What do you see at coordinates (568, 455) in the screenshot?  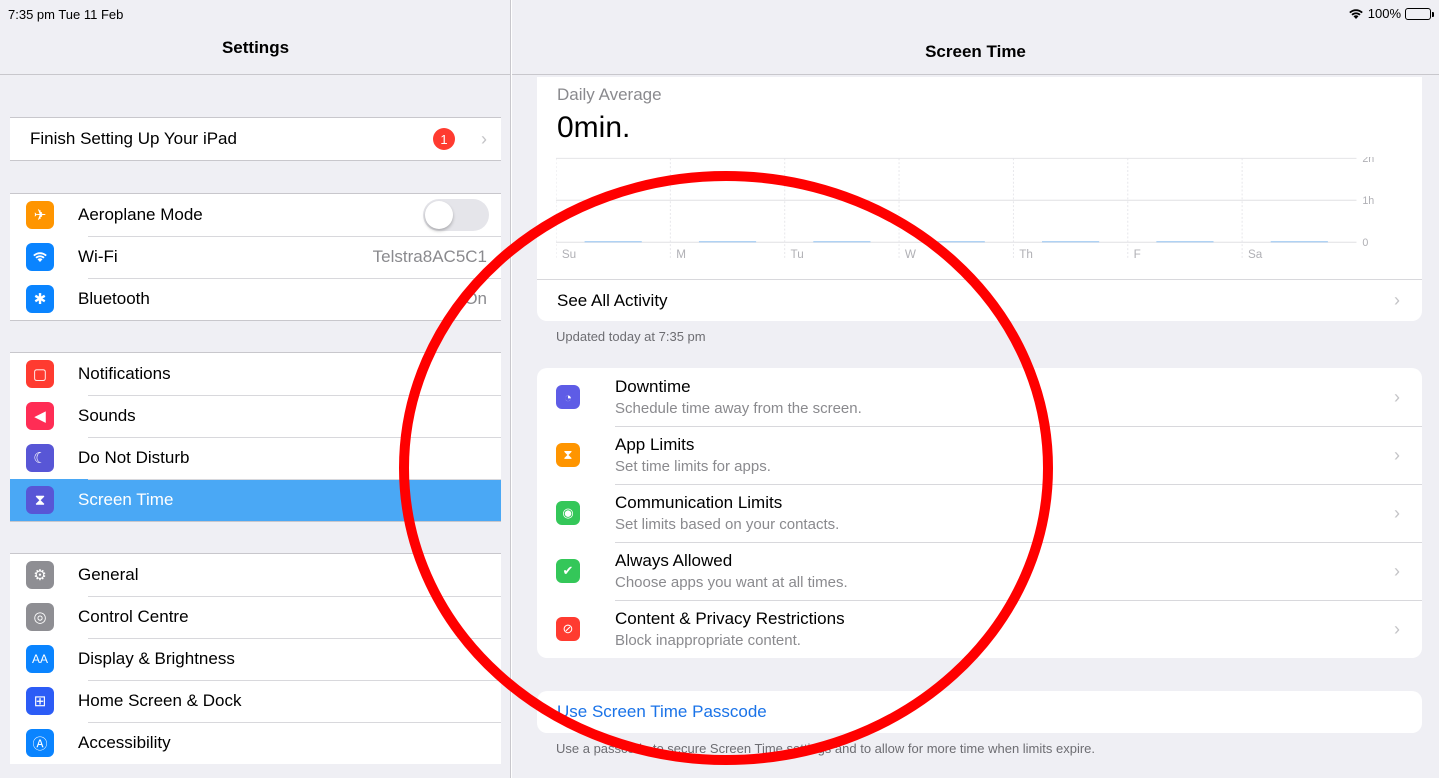 I see `hourglass-icon: ⧗` at bounding box center [568, 455].